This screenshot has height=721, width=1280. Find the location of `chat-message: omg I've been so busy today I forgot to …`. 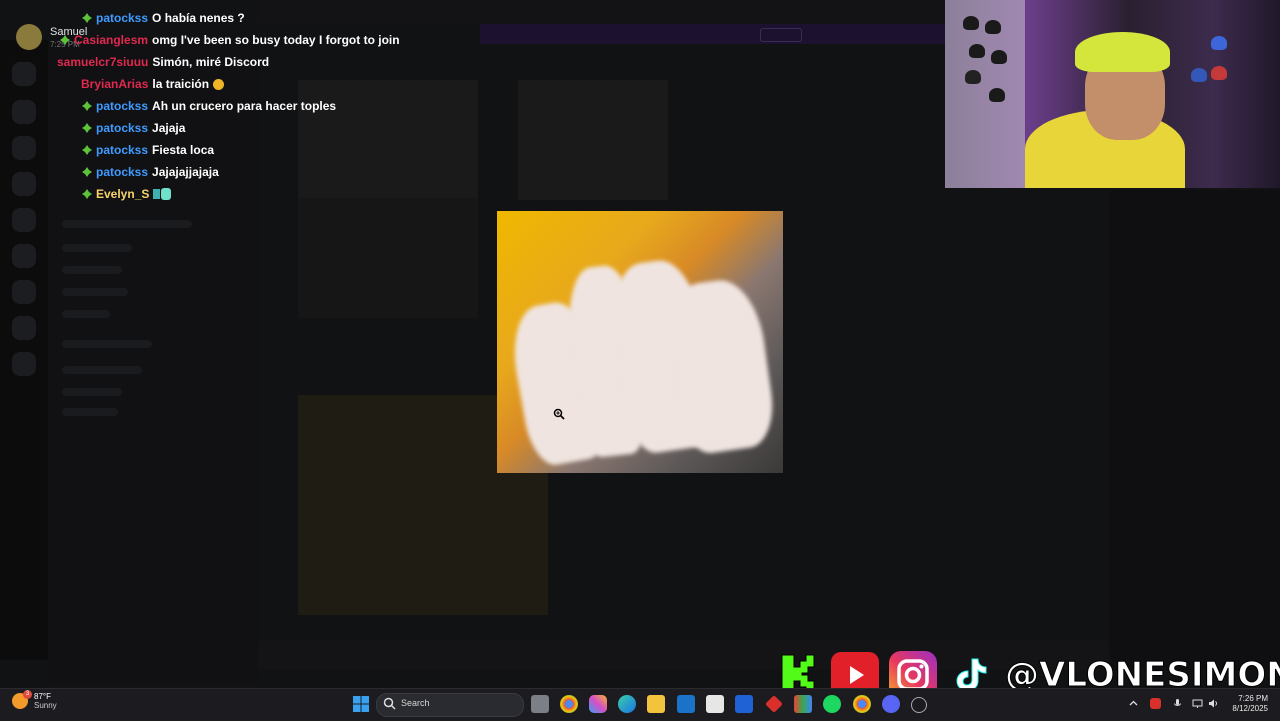

chat-message: omg I've been so busy today I forgot to … is located at coordinates (276, 40).